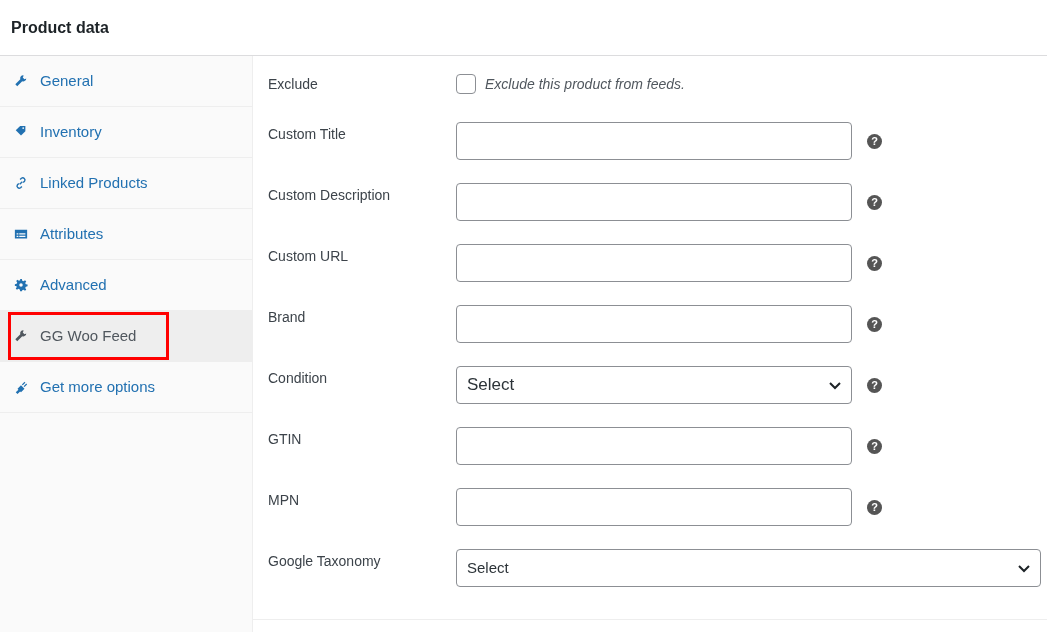  What do you see at coordinates (585, 84) in the screenshot?
I see `checkbox-description: Exclude this product from feeds.` at bounding box center [585, 84].